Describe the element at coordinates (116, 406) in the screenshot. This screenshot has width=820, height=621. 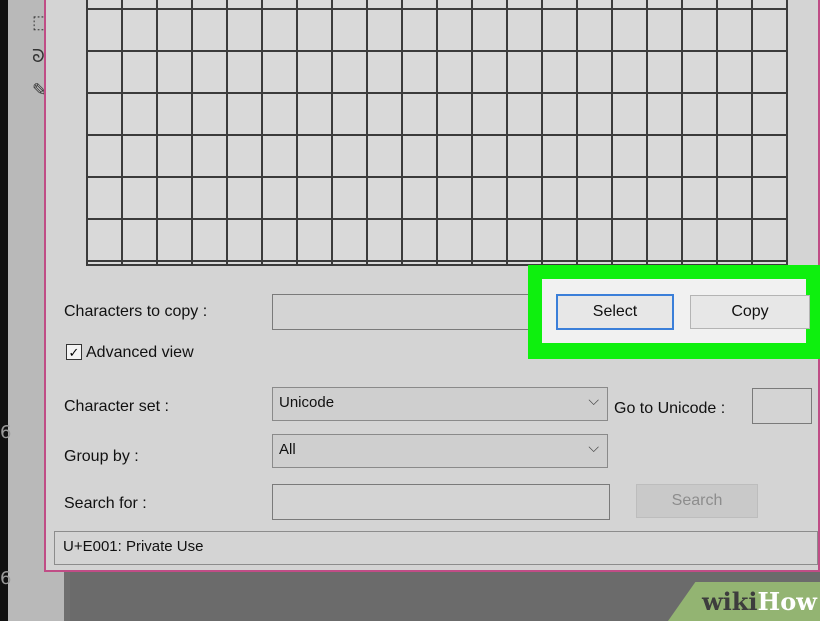
I see `character-set-label: Character set :` at that location.